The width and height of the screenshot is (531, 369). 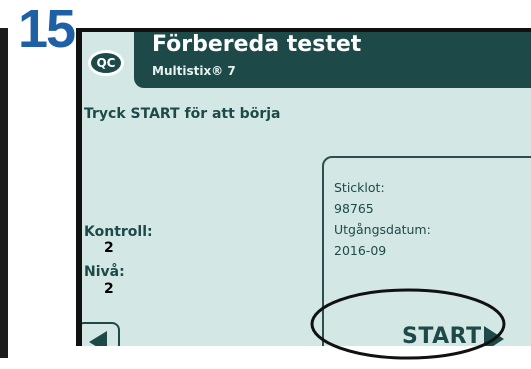 What do you see at coordinates (4, 193) in the screenshot?
I see `photo-edge-strip` at bounding box center [4, 193].